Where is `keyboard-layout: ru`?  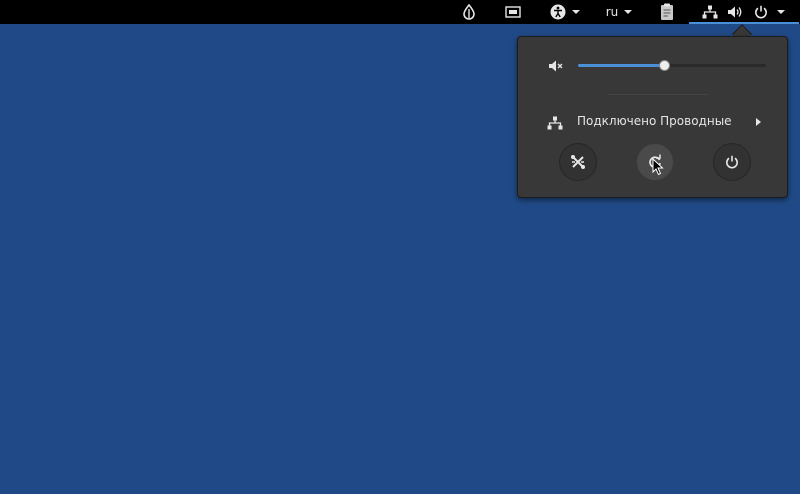
keyboard-layout: ru is located at coordinates (619, 12).